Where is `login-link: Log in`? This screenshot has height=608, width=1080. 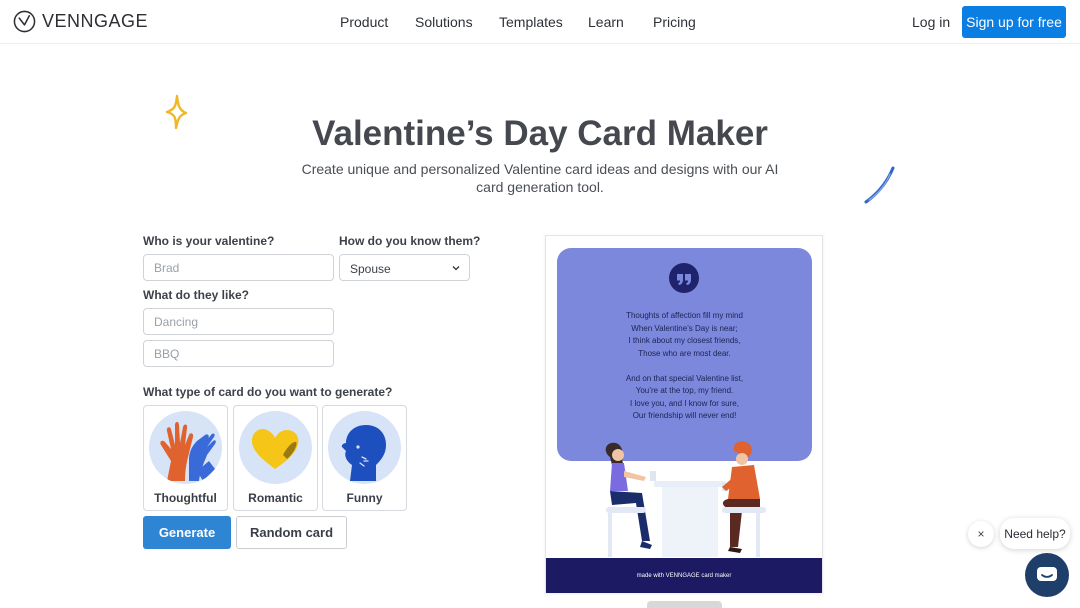
login-link: Log in is located at coordinates (931, 22).